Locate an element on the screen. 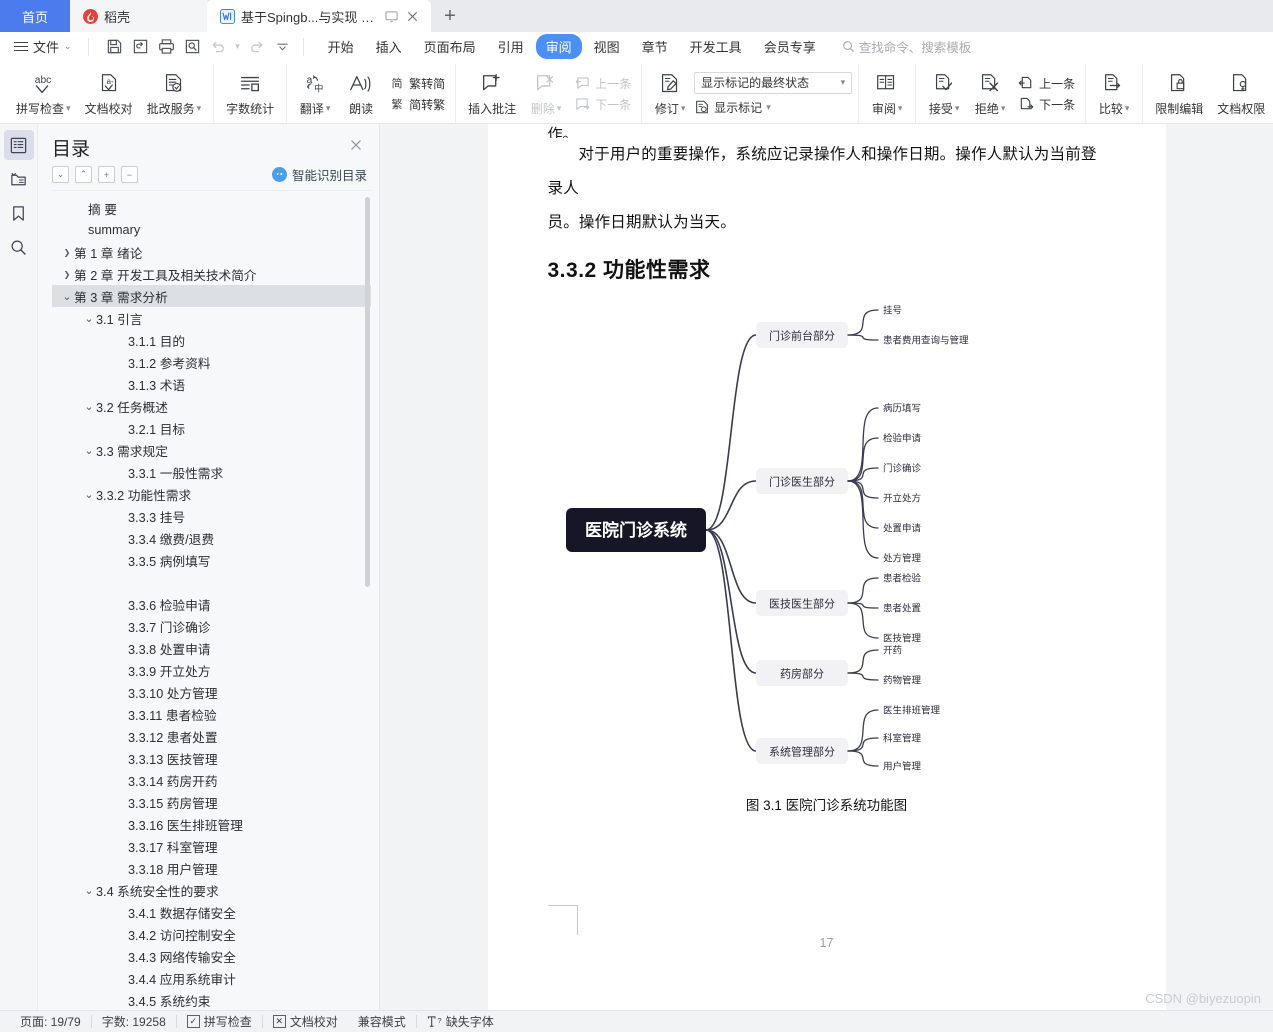  toc-item: 3.3.1 一般性需求 is located at coordinates (211, 472).